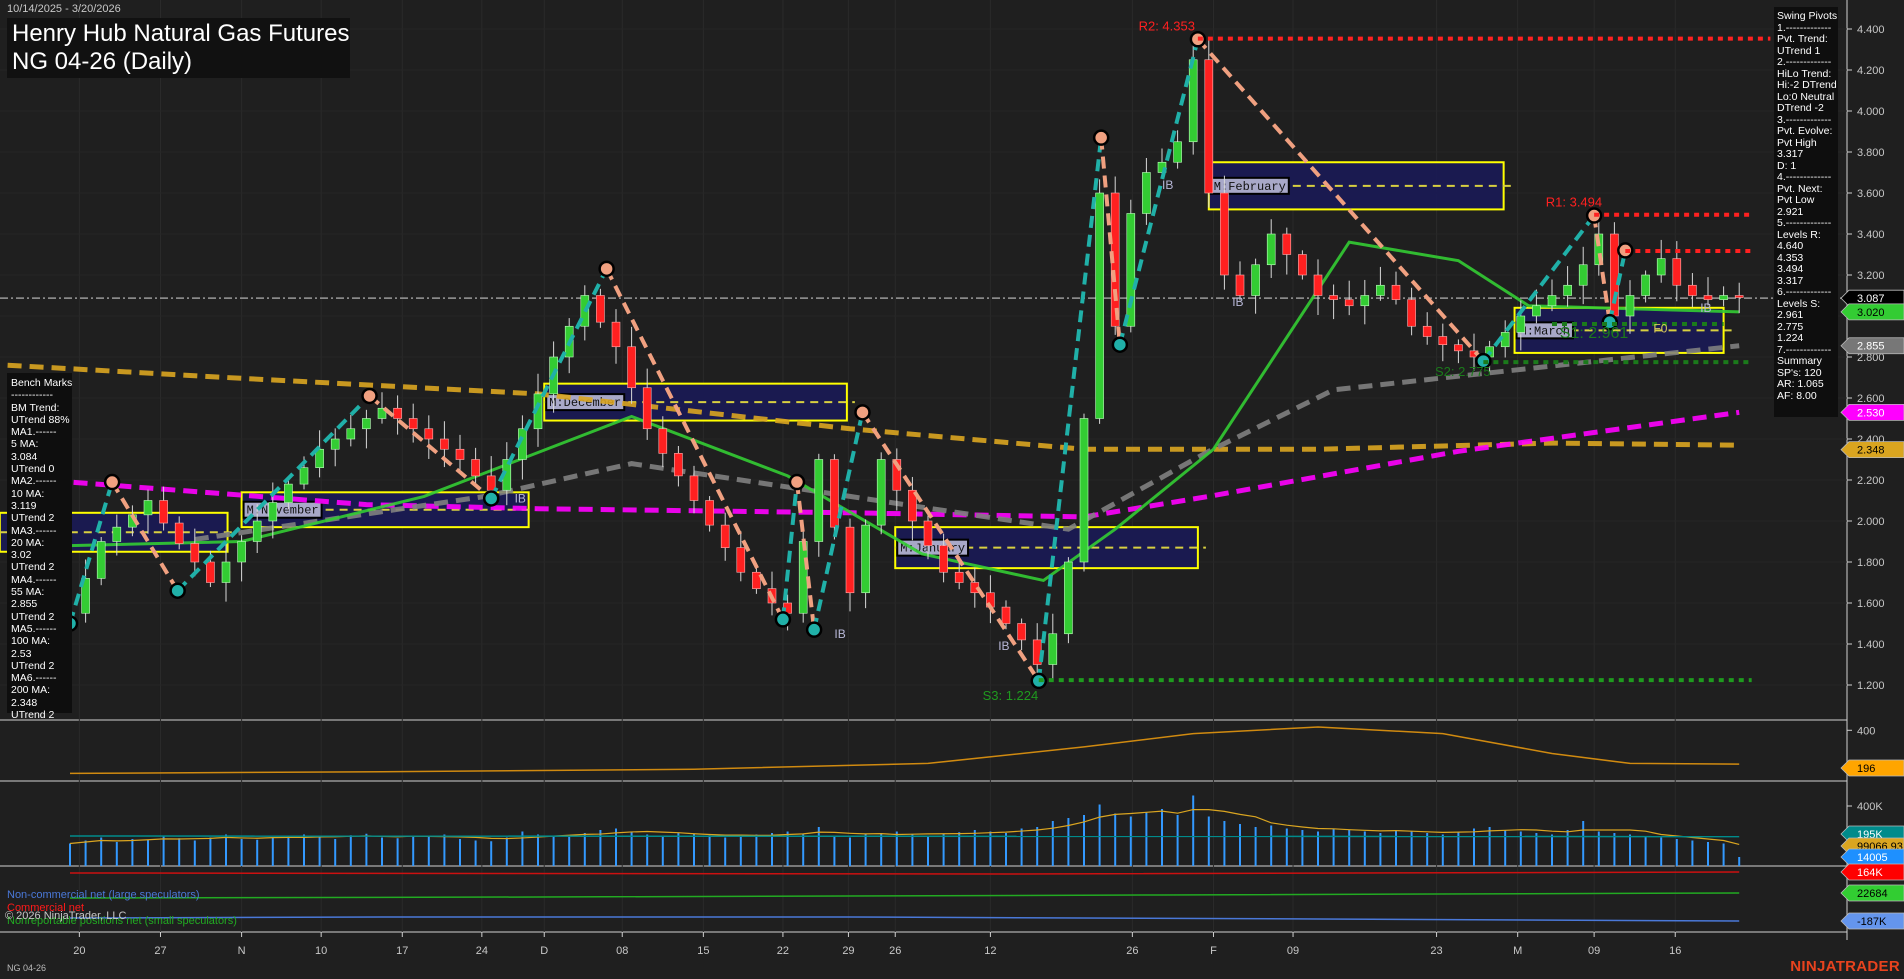 This screenshot has height=979, width=1904. I want to click on x-tick-label: 24, so click(482, 951).